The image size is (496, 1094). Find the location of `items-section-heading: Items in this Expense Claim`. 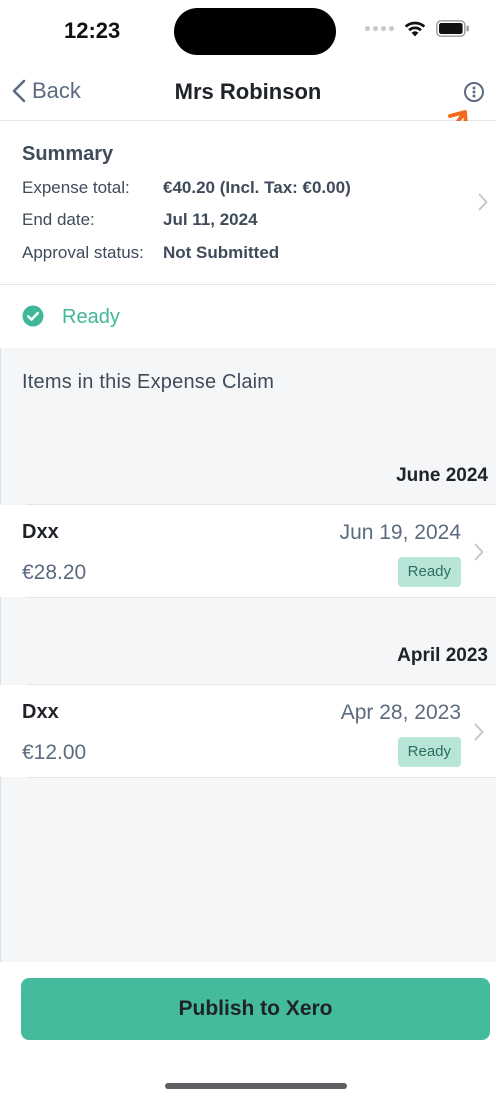

items-section-heading: Items in this Expense Claim is located at coordinates (148, 382).